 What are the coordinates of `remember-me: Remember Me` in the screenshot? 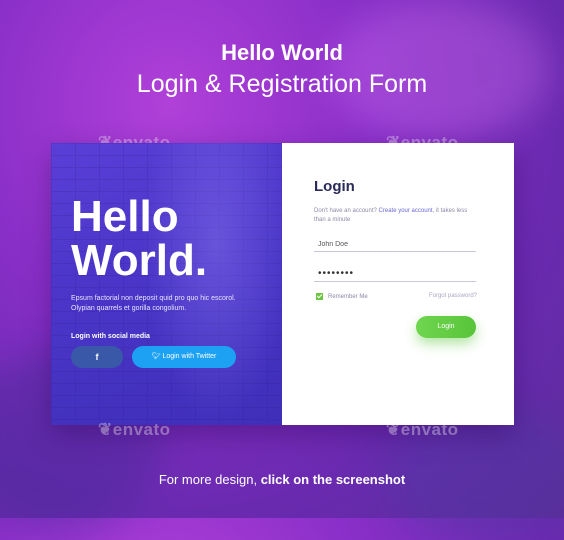 It's located at (342, 296).